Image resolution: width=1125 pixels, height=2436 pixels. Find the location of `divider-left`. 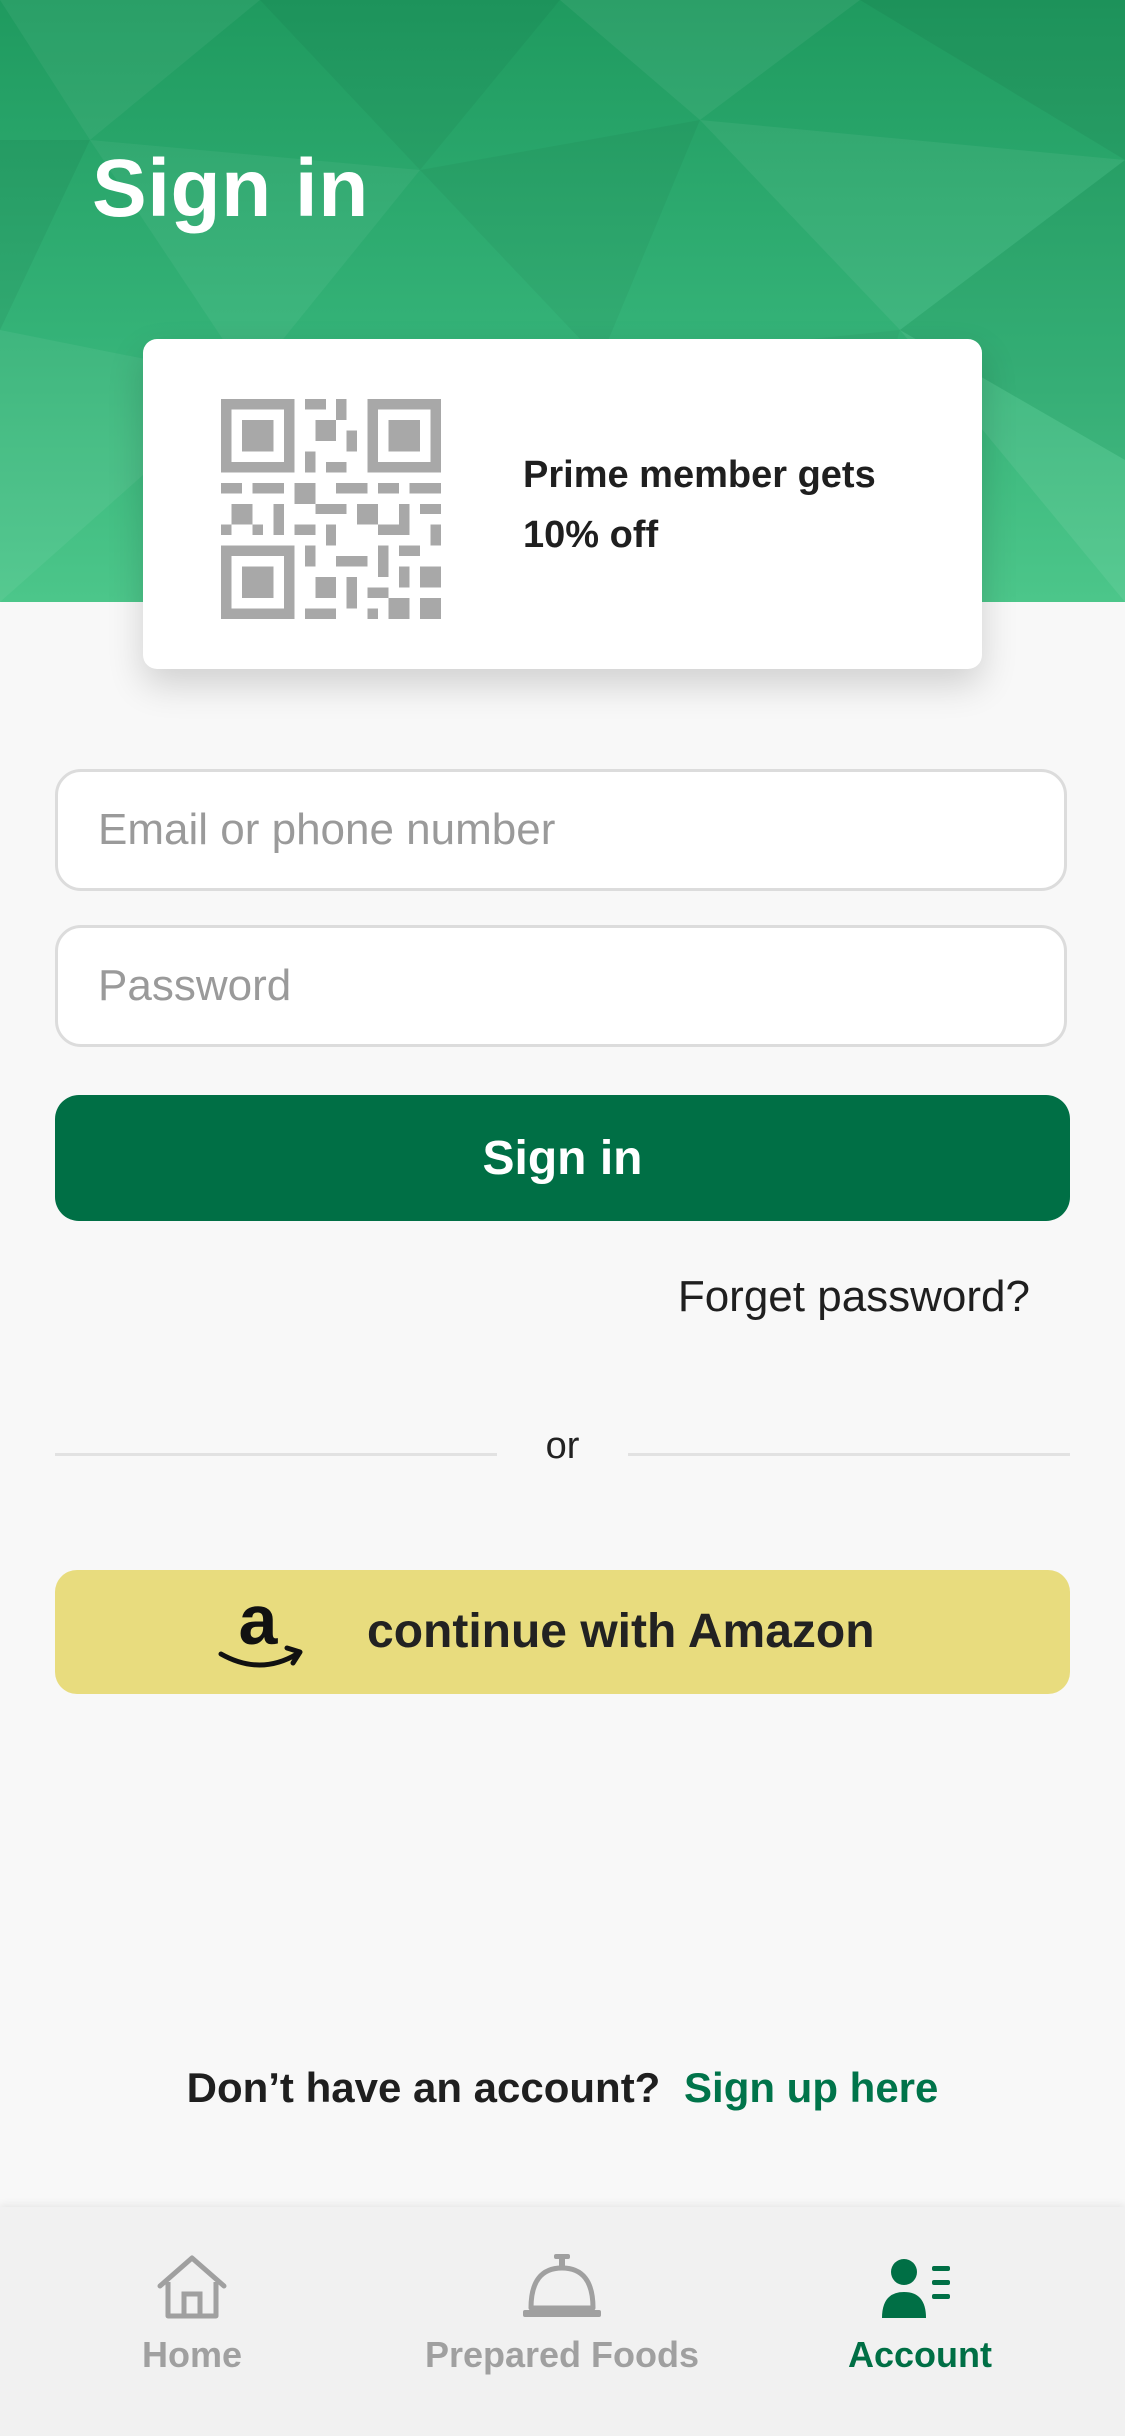

divider-left is located at coordinates (276, 1454).